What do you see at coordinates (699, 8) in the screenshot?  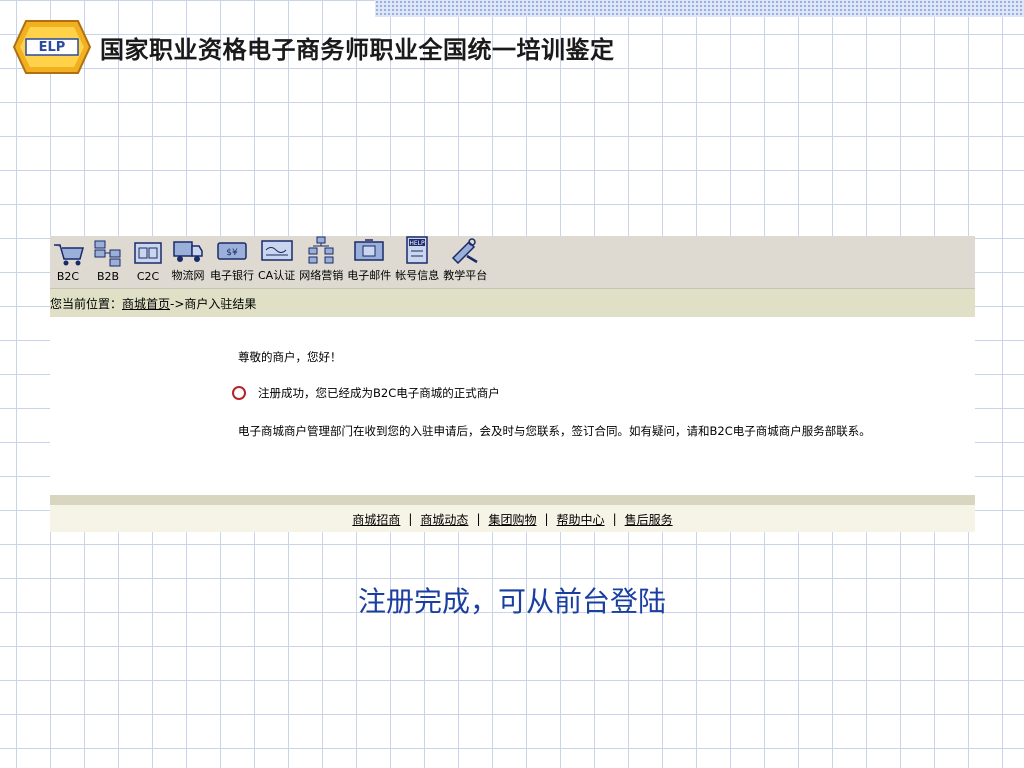 I see `decorative-top-stripe` at bounding box center [699, 8].